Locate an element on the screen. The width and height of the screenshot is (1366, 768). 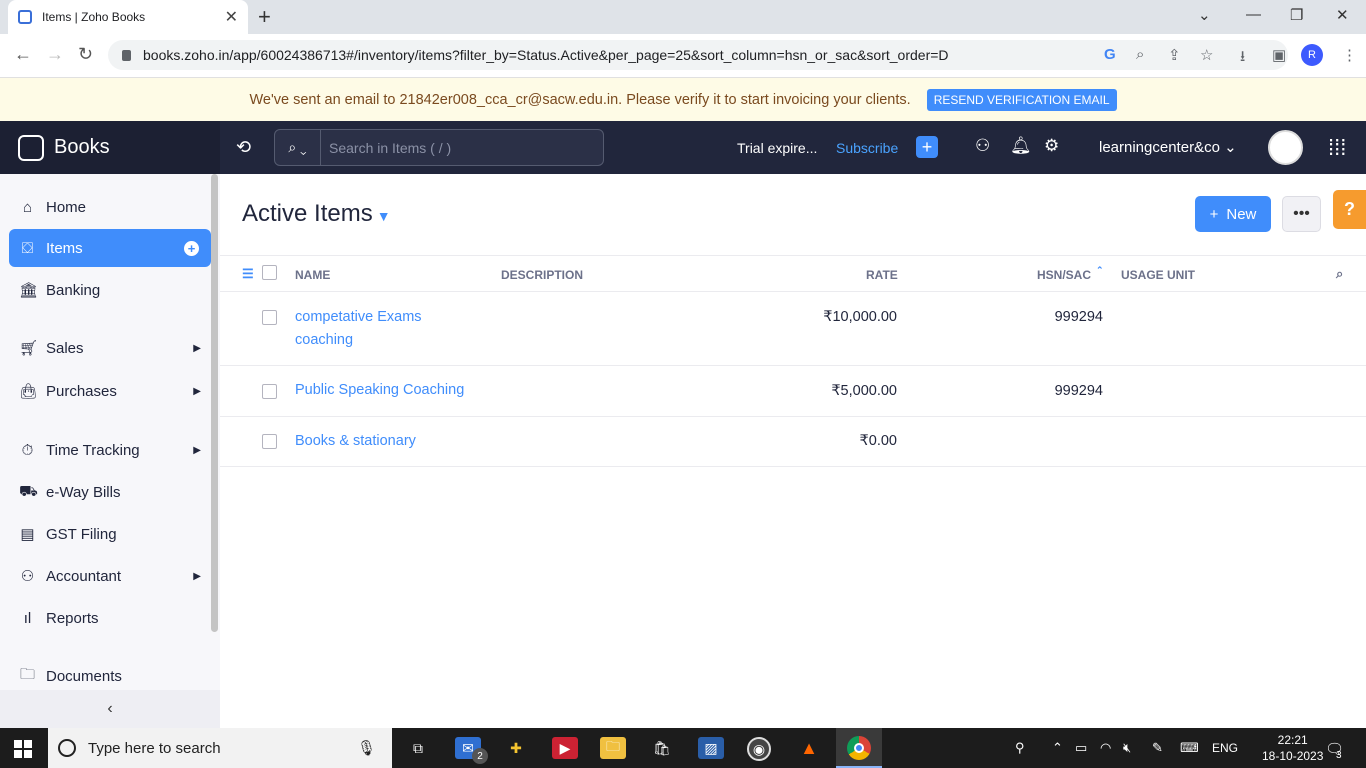
microphone-icon: 🎙︎ is located at coordinates (366, 748).